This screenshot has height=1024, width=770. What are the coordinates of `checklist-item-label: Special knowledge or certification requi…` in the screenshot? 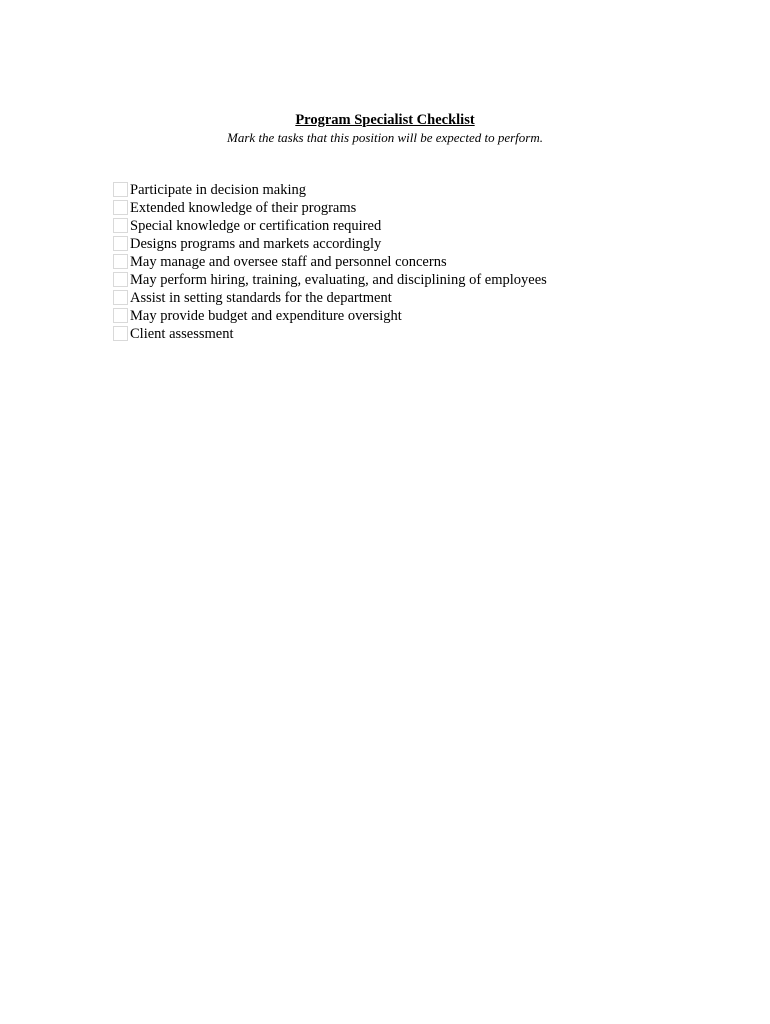 It's located at (256, 226).